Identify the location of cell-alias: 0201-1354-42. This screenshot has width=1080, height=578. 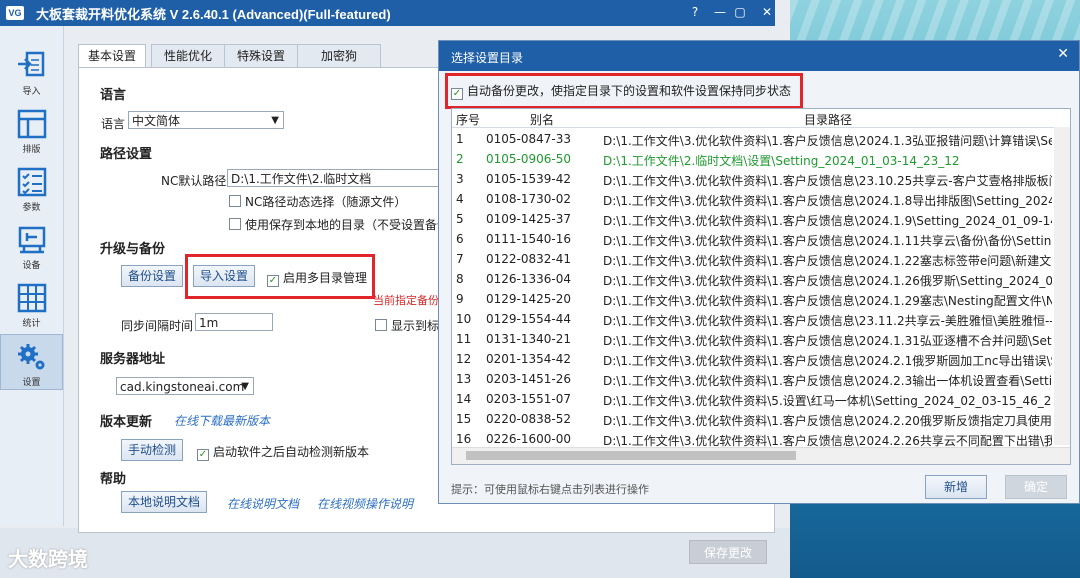
(529, 359).